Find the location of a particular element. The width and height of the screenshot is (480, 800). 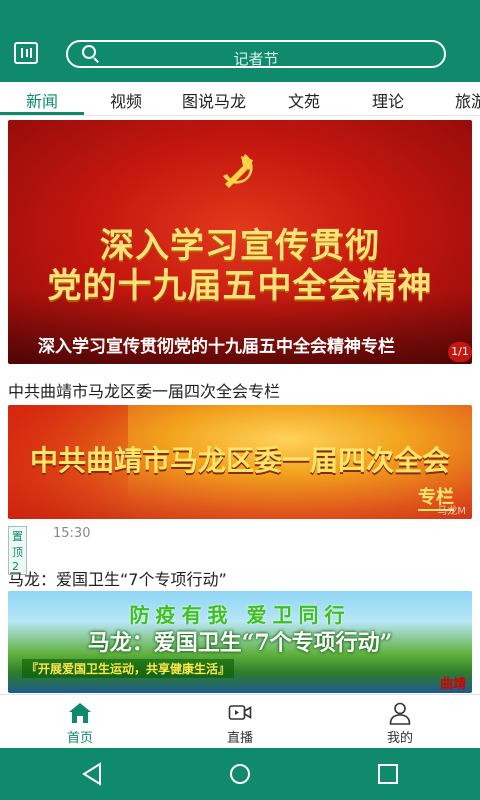

nav-profile: 我的 is located at coordinates (400, 723).